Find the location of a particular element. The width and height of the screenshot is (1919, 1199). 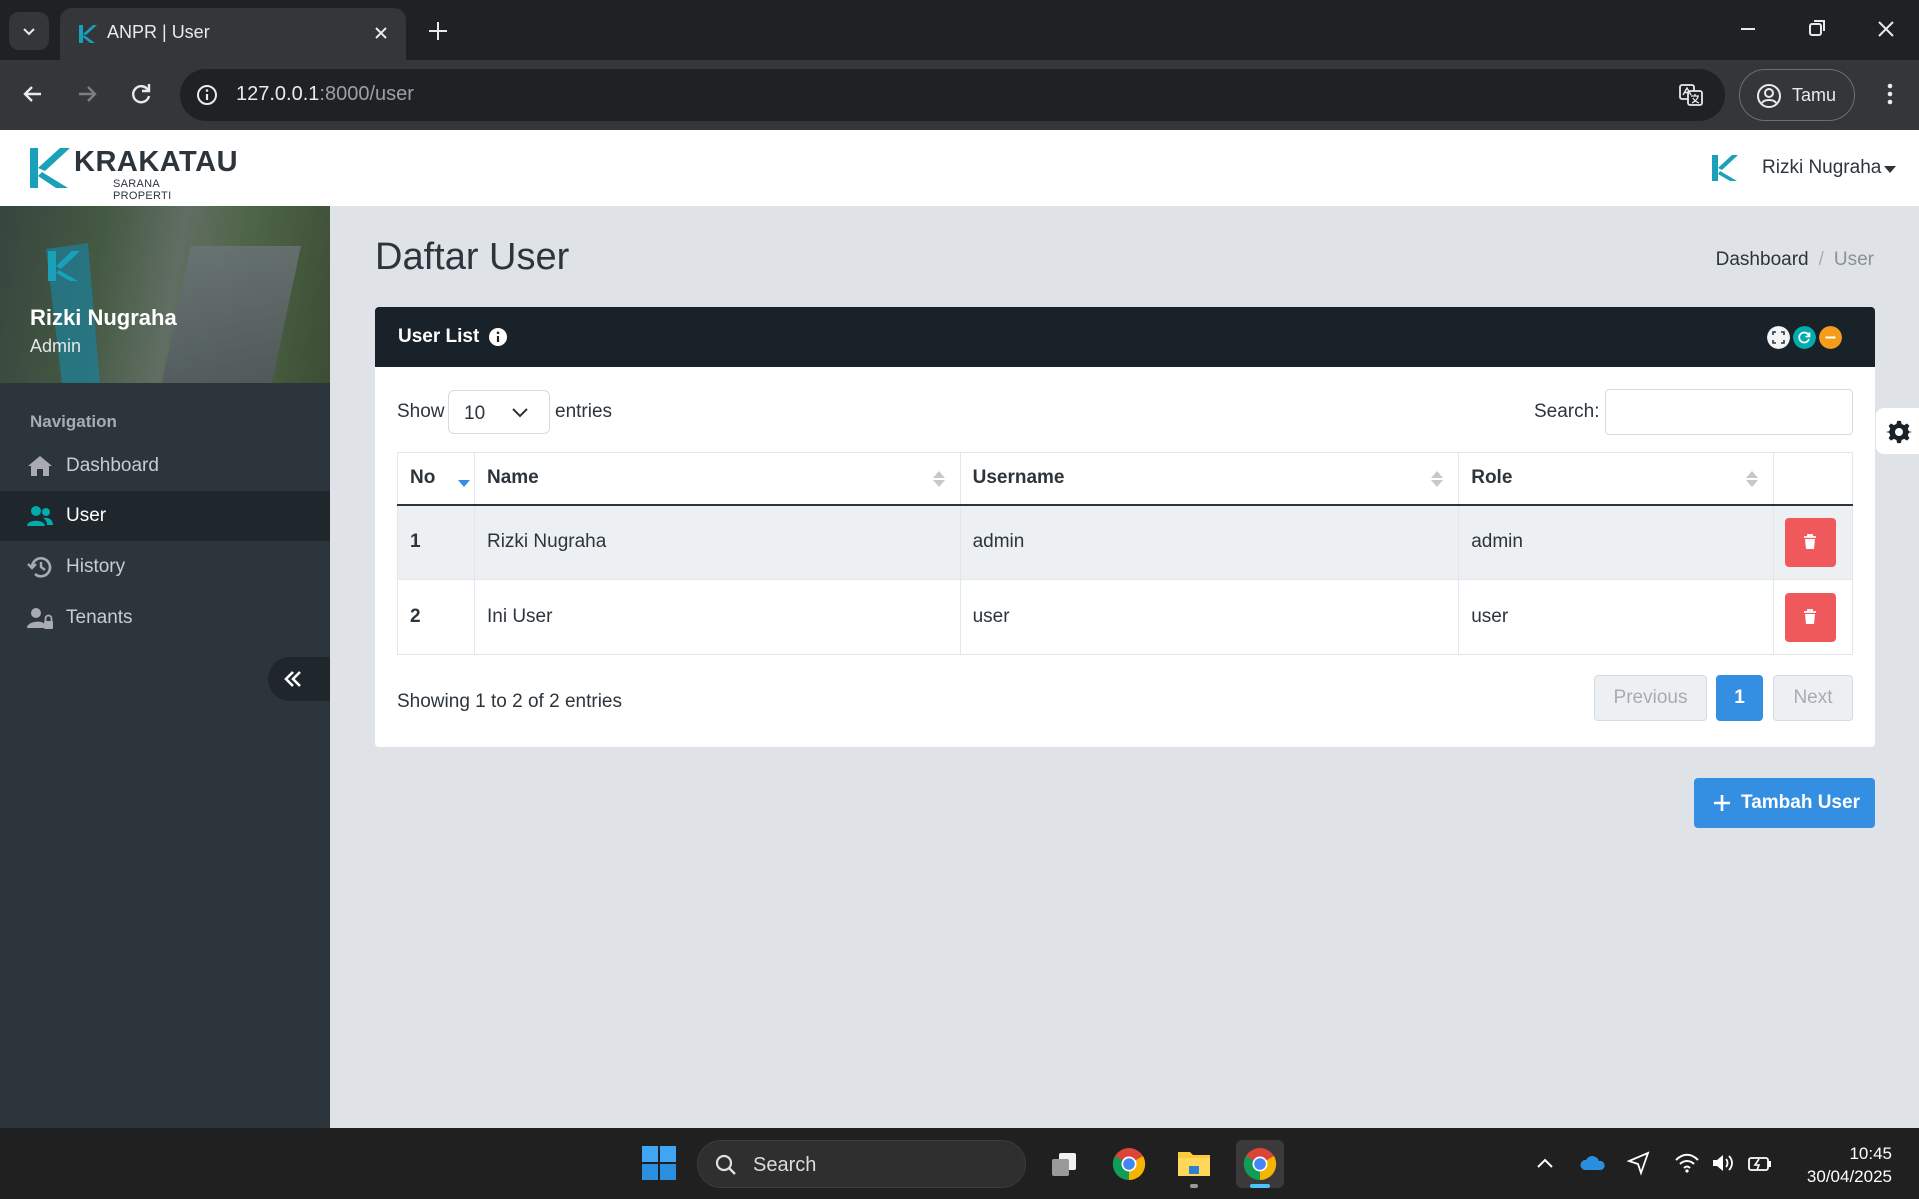

sidebar-profile-role: Admin is located at coordinates (56, 346).